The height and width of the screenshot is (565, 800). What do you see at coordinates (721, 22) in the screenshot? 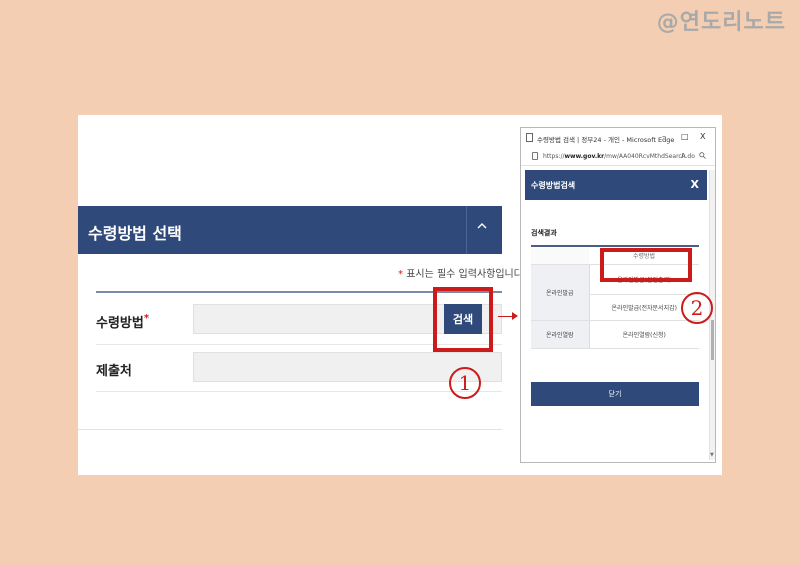
I see `watermark: @연도리노트` at bounding box center [721, 22].